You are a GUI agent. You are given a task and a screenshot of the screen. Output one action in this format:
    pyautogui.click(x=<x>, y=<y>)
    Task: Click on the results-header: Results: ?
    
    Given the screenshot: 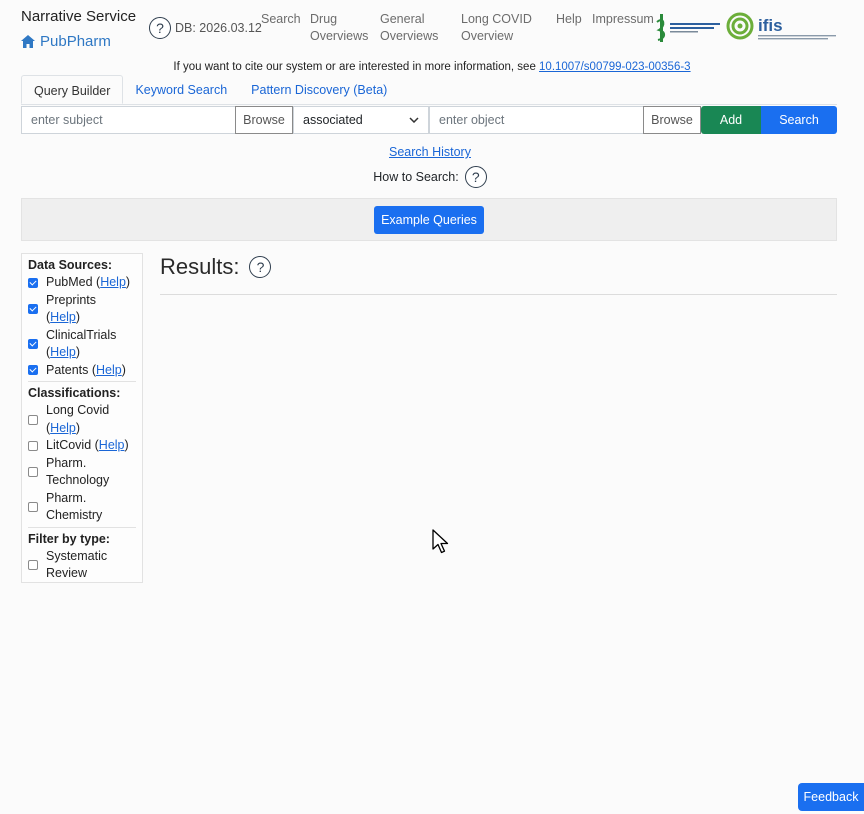 What is the action you would take?
    pyautogui.click(x=216, y=267)
    